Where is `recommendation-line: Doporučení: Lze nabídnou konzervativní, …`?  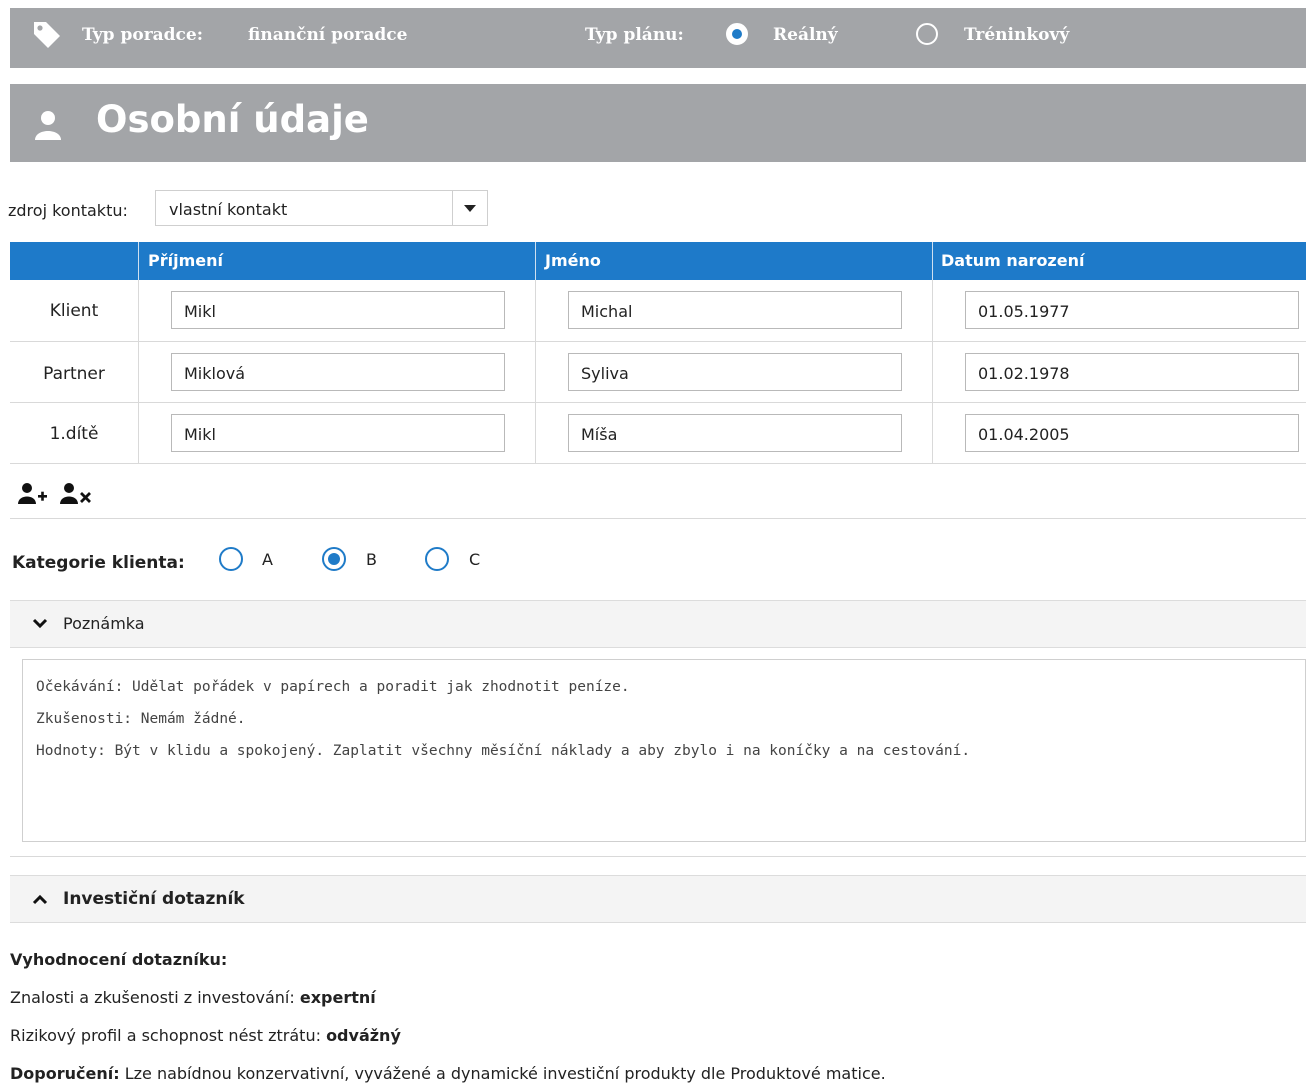
recommendation-line: Doporučení: Lze nabídnou konzervativní, … is located at coordinates (448, 1073).